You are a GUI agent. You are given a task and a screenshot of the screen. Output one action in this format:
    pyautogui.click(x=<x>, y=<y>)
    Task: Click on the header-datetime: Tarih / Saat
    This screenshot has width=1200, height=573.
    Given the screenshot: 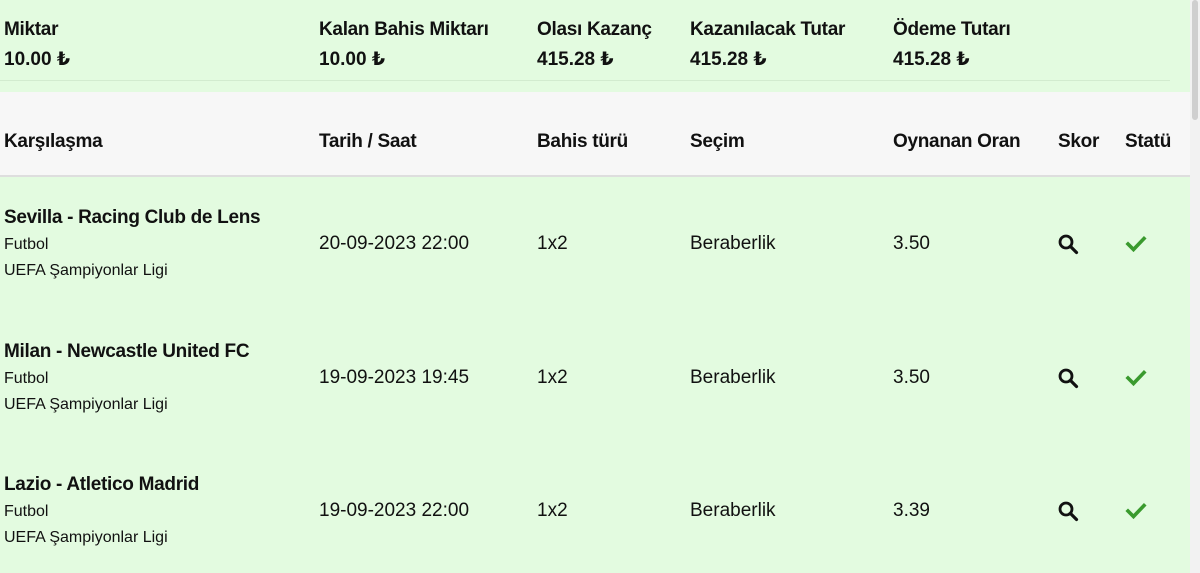 What is the action you would take?
    pyautogui.click(x=368, y=141)
    